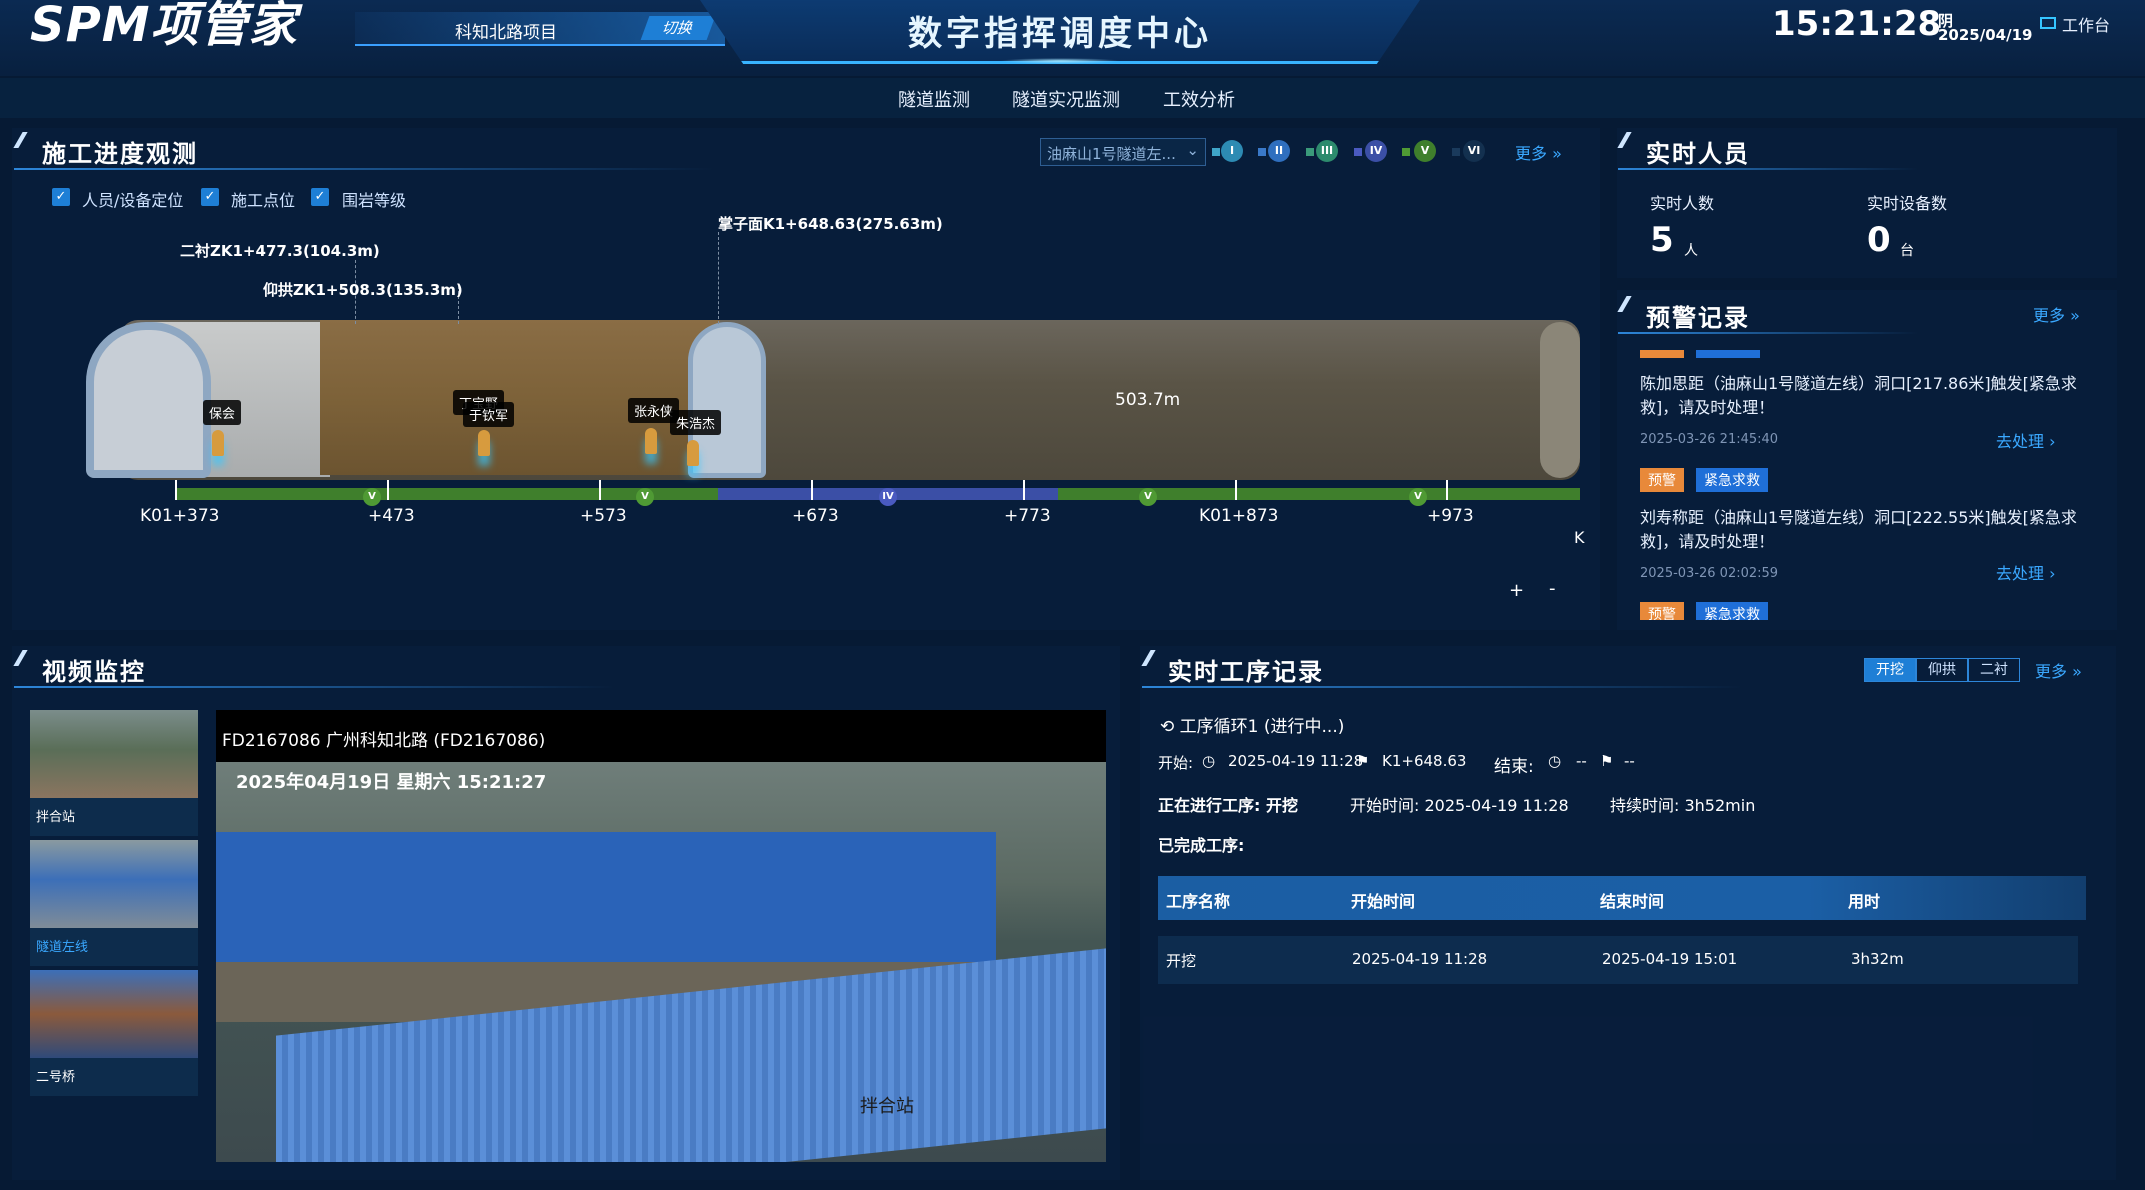  I want to click on current-process: 正在进行工序: 开挖, so click(1228, 805).